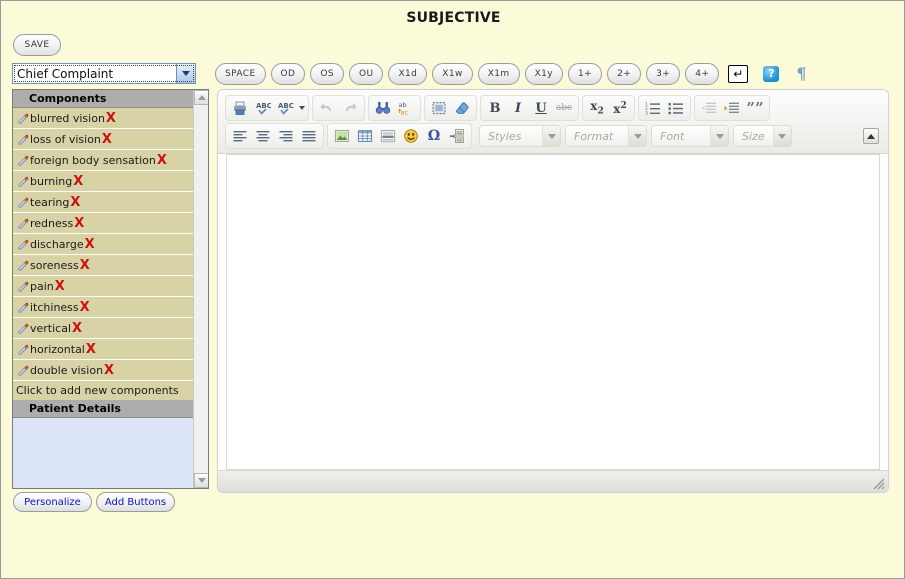 The width and height of the screenshot is (905, 579). I want to click on strikethrough-icon: abc, so click(564, 108).